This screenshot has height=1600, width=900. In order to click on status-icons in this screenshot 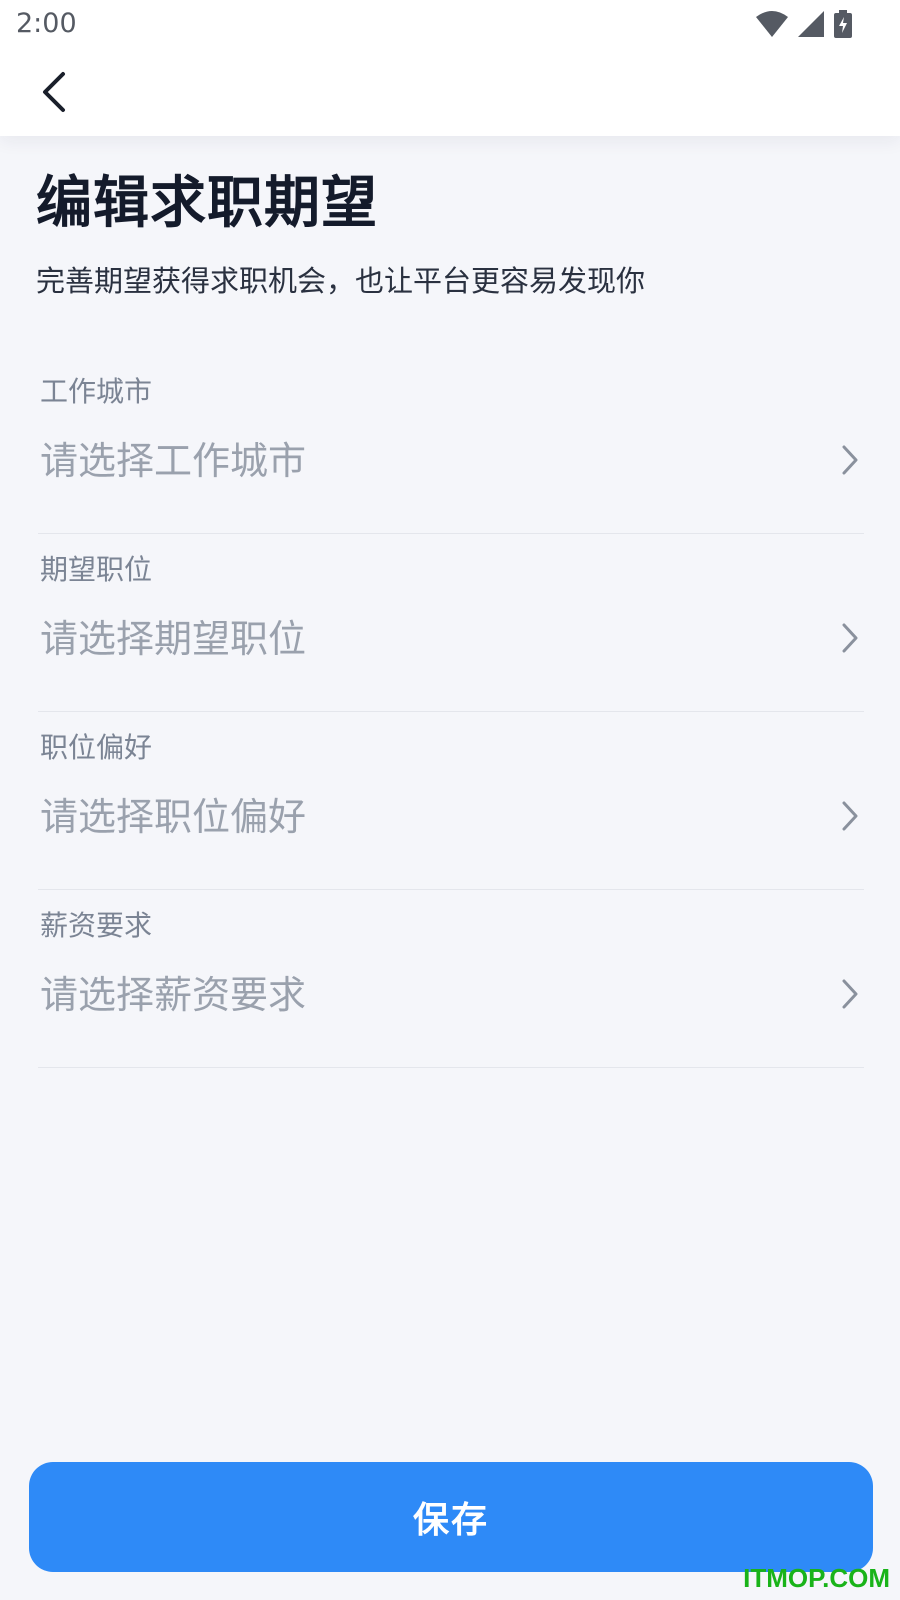, I will do `click(804, 24)`.